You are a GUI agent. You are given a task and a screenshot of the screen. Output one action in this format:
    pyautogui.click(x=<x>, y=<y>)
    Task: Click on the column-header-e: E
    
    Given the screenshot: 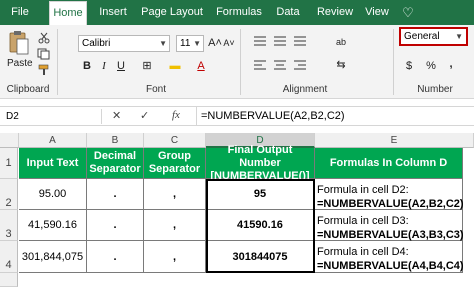 What is the action you would take?
    pyautogui.click(x=394, y=140)
    